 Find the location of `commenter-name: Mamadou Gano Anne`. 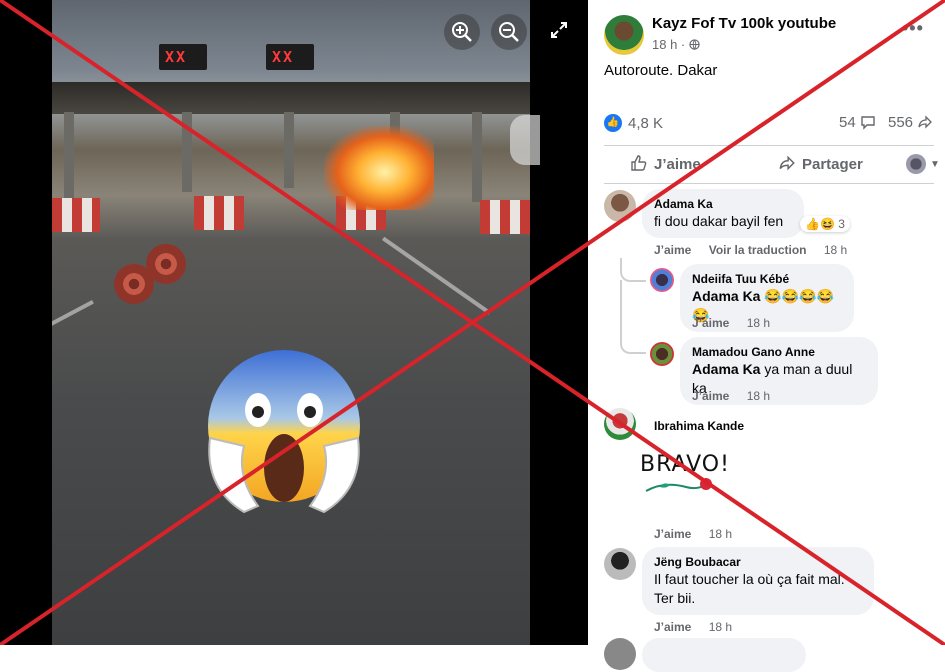

commenter-name: Mamadou Gano Anne is located at coordinates (779, 352).